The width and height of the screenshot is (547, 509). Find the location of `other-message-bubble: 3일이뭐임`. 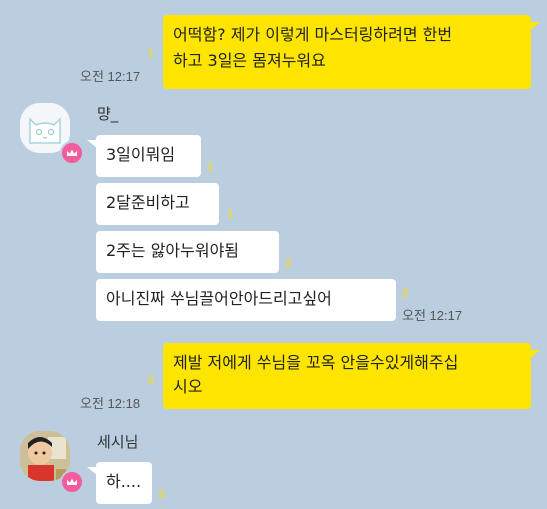

other-message-bubble: 3일이뭐임 is located at coordinates (148, 156).